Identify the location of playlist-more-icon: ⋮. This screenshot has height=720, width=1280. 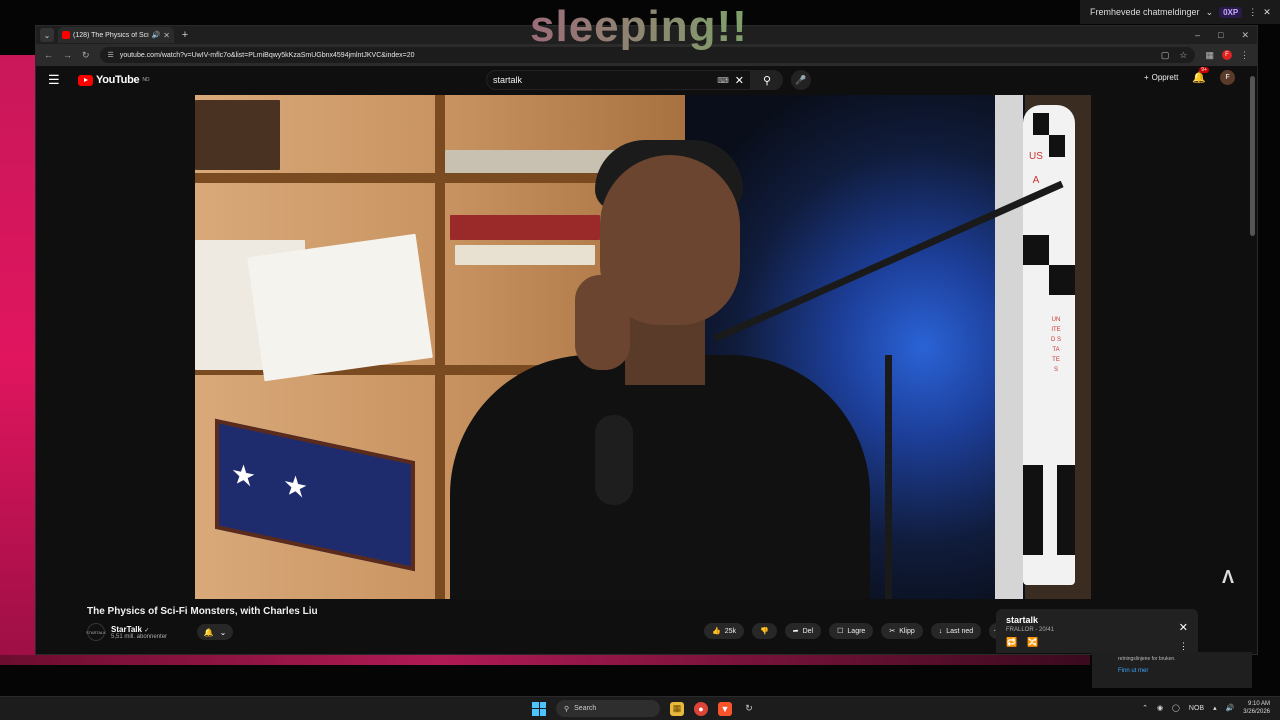
(1183, 646).